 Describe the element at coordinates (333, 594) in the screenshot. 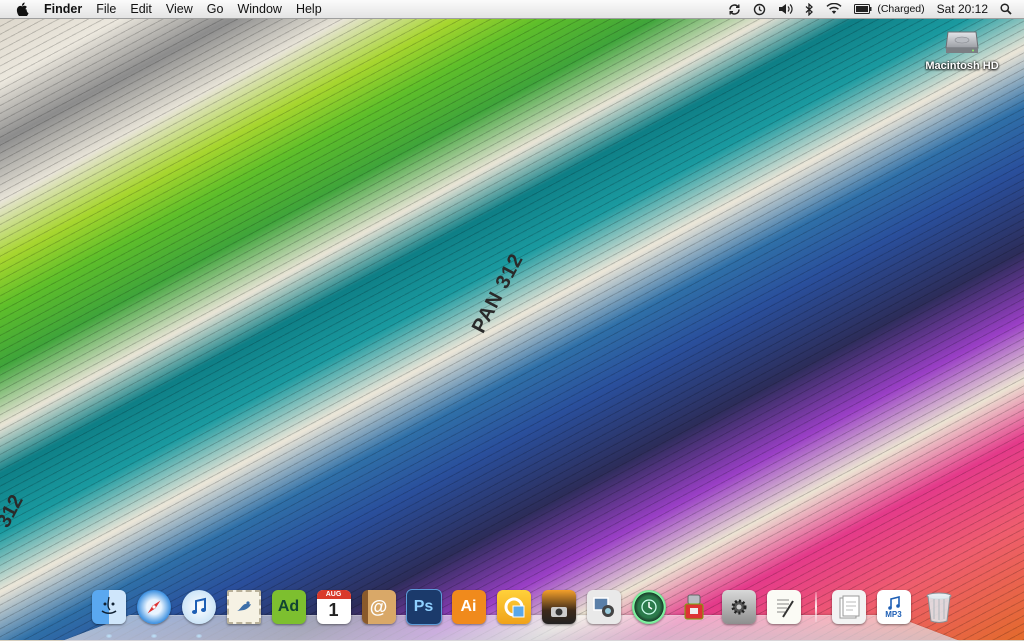

I see `calendar-month: AUG` at that location.